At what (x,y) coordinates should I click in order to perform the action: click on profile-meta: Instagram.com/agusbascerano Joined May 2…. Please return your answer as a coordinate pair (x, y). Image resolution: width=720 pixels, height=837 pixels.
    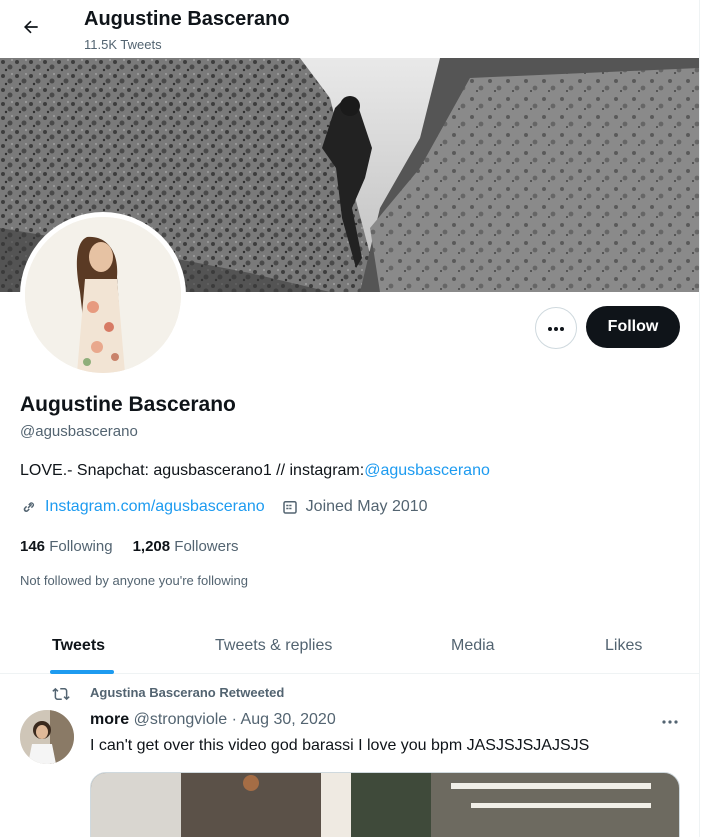
    Looking at the image, I should click on (224, 507).